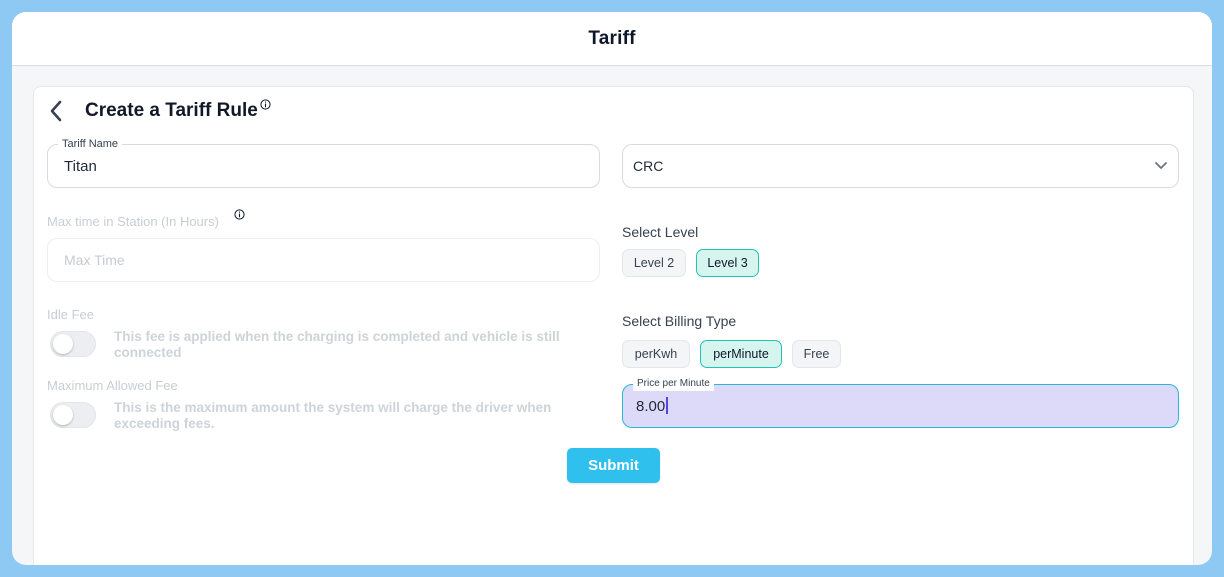  Describe the element at coordinates (80, 166) in the screenshot. I see `tariff-name-value: Titan` at that location.